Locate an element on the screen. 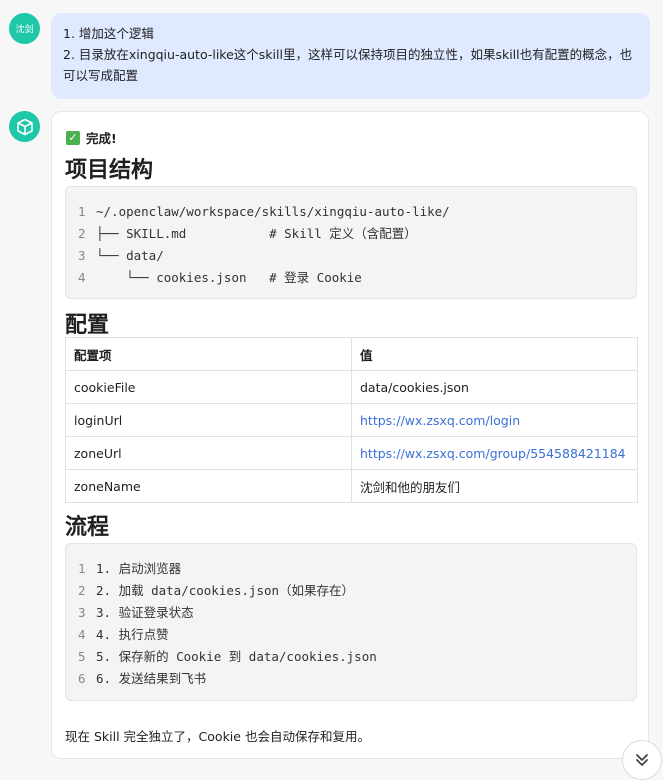  user-message-line-1: 1. 增加这个逻辑 is located at coordinates (108, 33).